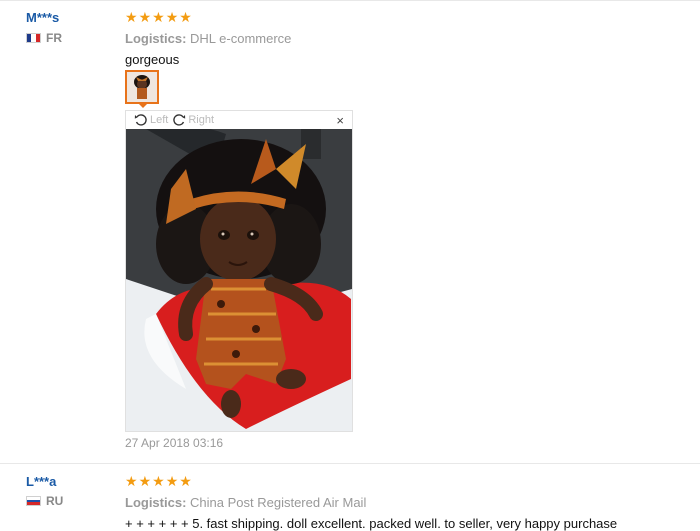  Describe the element at coordinates (41, 481) in the screenshot. I see `reviewer-name: L***a` at that location.